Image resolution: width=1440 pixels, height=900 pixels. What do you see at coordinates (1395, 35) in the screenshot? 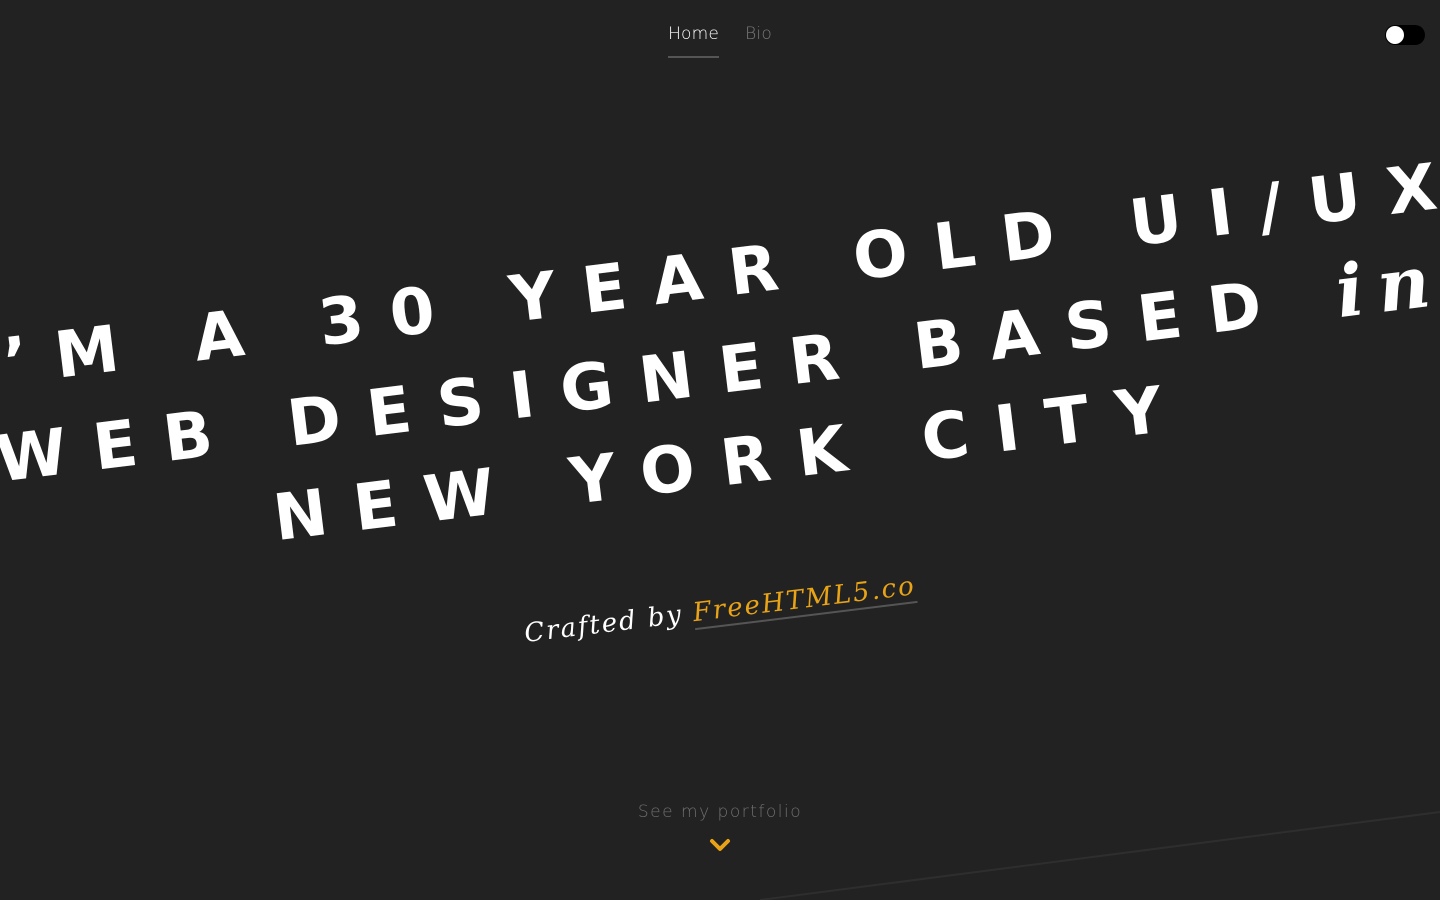
I see `toggle-knob` at bounding box center [1395, 35].